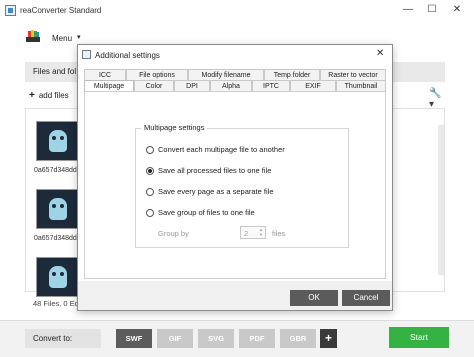 This screenshot has width=474, height=357. Describe the element at coordinates (173, 233) in the screenshot. I see `group-by-label: Group by` at that location.